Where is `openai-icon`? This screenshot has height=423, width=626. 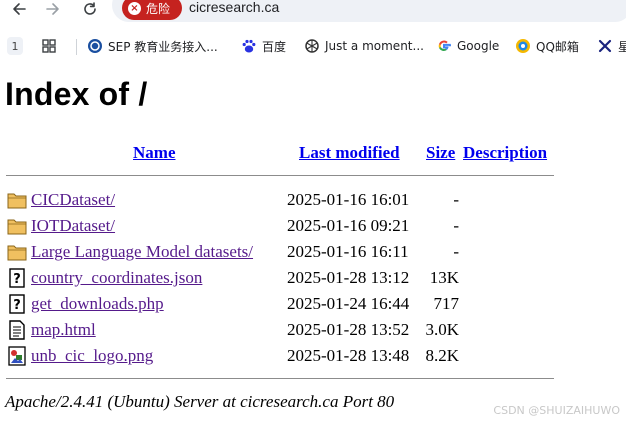
openai-icon is located at coordinates (312, 46).